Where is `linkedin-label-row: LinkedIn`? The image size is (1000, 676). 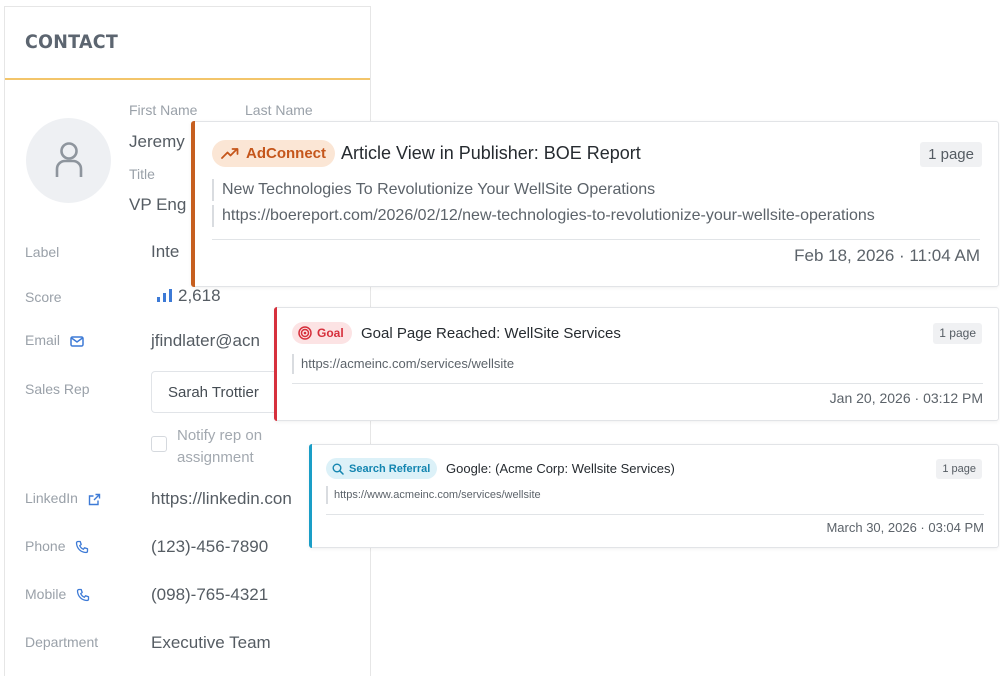
linkedin-label-row: LinkedIn is located at coordinates (63, 498).